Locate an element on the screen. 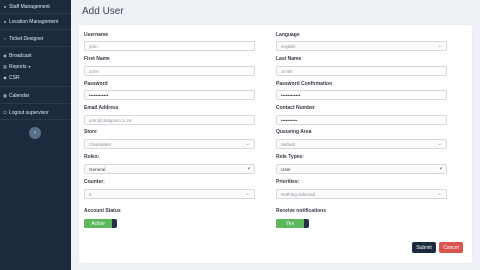 The width and height of the screenshot is (480, 270). sidebar-item-label: Broadcast is located at coordinates (20, 55).